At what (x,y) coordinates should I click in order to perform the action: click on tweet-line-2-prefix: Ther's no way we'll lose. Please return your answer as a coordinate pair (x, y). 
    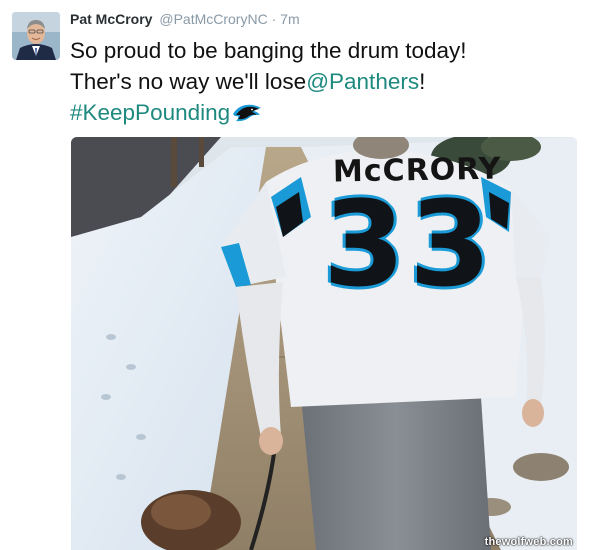
    Looking at the image, I should click on (188, 81).